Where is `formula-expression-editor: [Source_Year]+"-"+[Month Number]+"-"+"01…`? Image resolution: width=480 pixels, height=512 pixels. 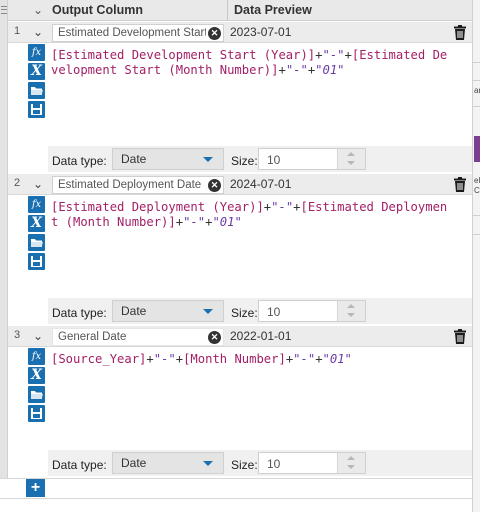 formula-expression-editor: [Source_Year]+"-"+[Month Number]+"-"+"01… is located at coordinates (251, 359).